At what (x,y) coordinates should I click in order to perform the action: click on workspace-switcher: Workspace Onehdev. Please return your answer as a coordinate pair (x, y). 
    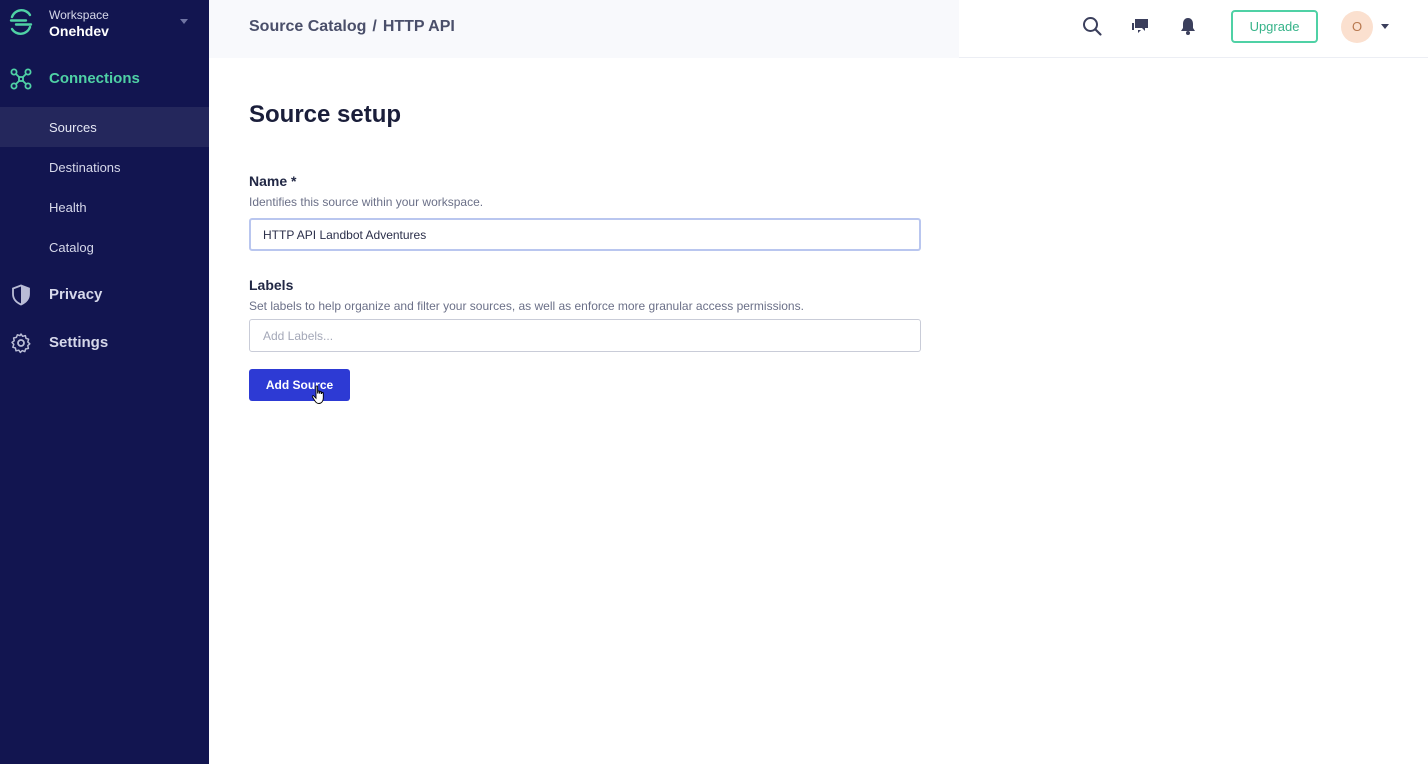
    Looking at the image, I should click on (104, 24).